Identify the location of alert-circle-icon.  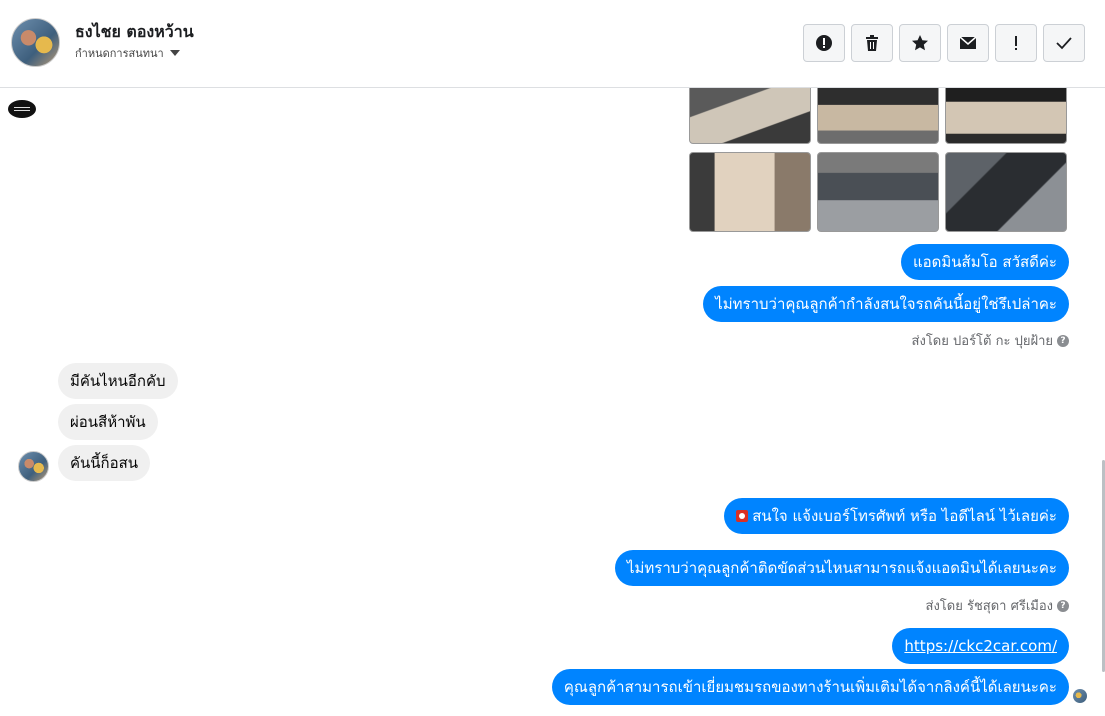
(824, 43).